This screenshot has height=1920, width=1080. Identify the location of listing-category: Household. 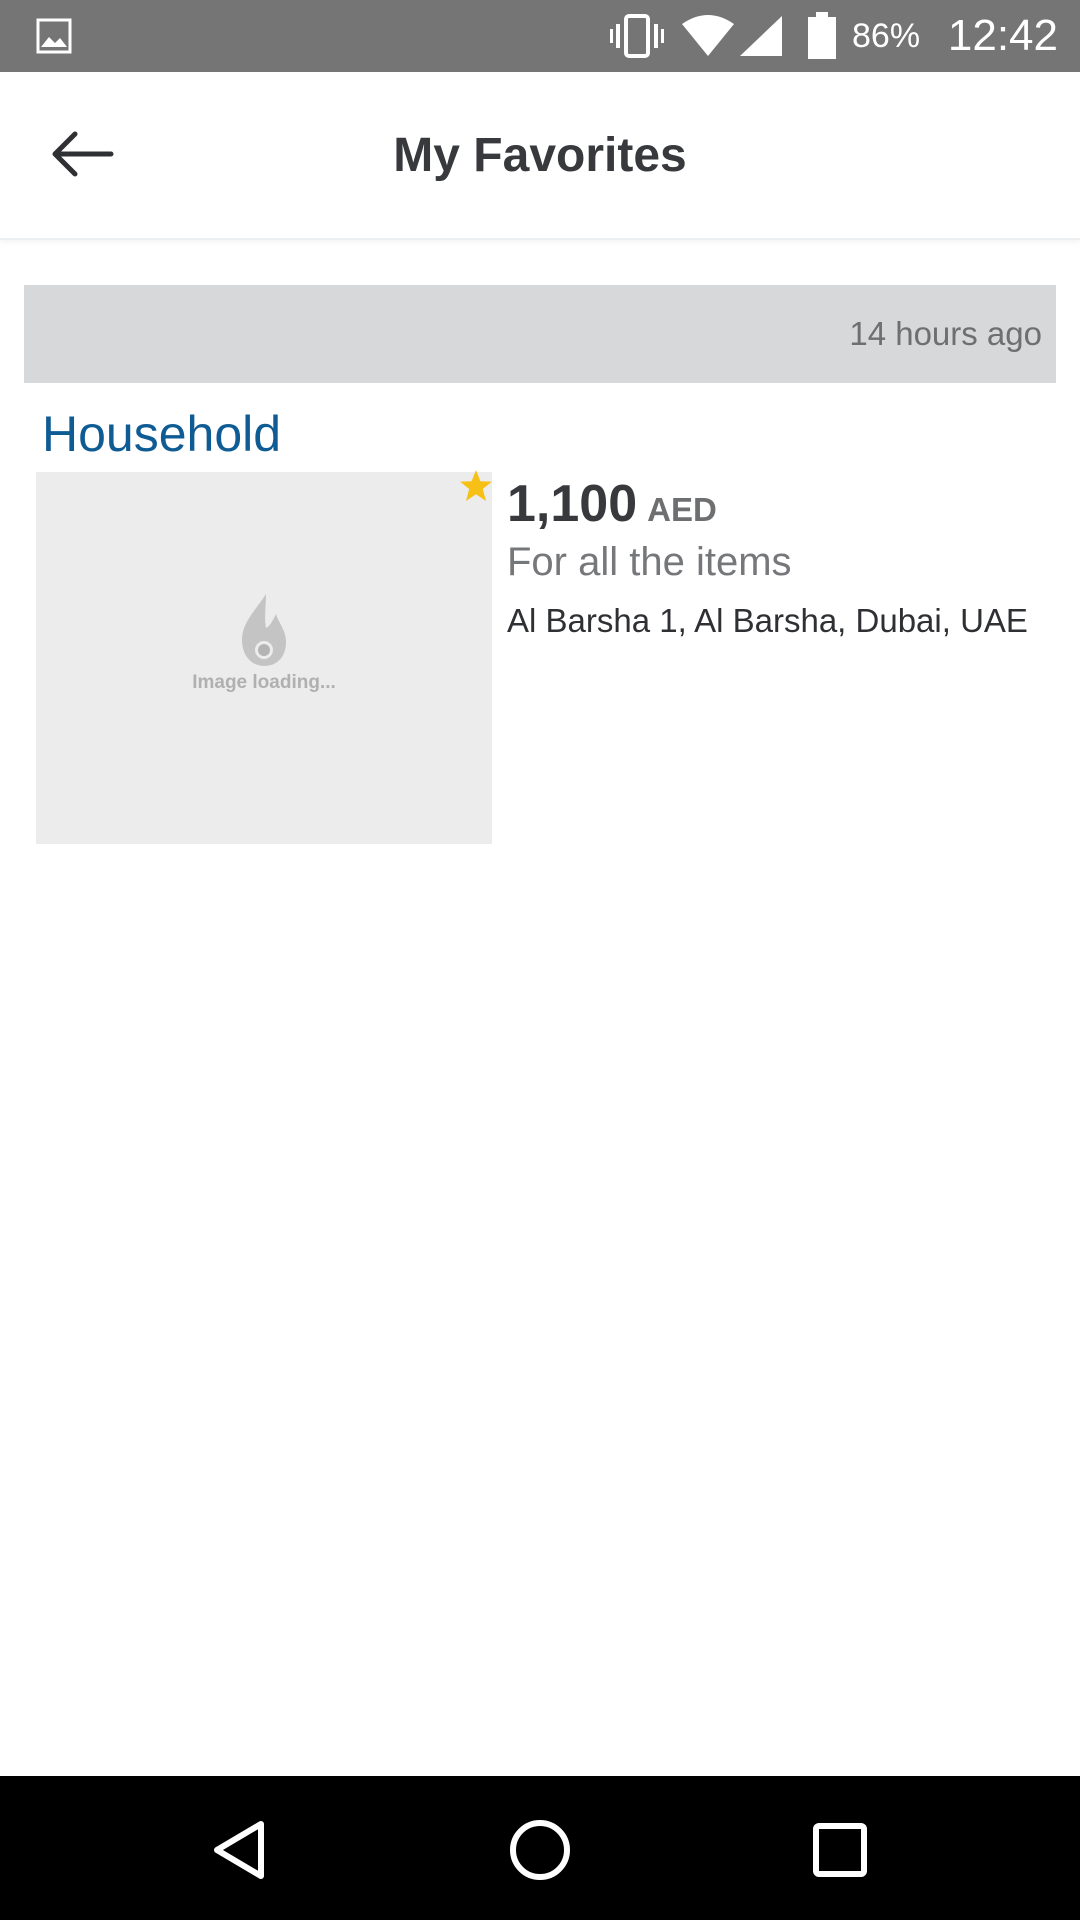
(161, 434).